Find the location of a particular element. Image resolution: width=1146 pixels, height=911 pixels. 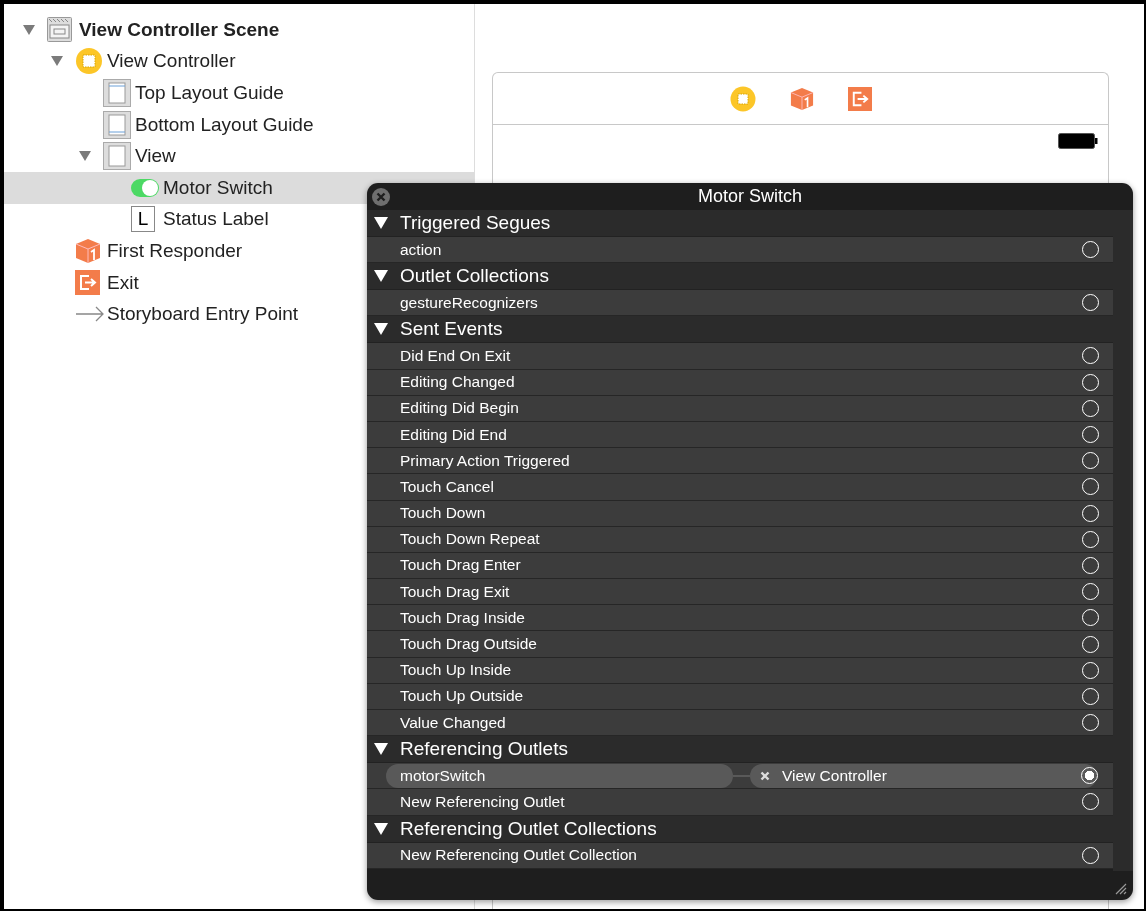

outline-item: View Controller is located at coordinates (239, 61).